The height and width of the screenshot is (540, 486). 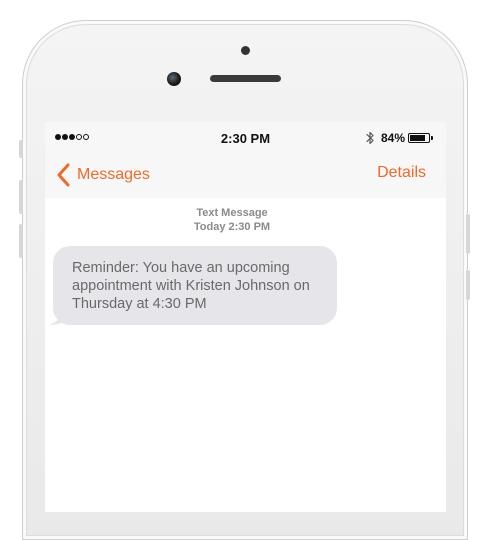 What do you see at coordinates (21, 149) in the screenshot?
I see `mute-switch` at bounding box center [21, 149].